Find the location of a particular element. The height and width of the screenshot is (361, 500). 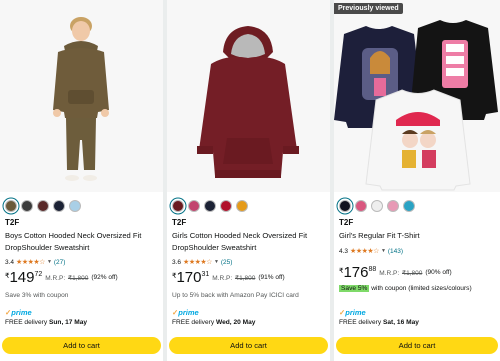

delivery-date: Sun, 17 May is located at coordinates (68, 322).